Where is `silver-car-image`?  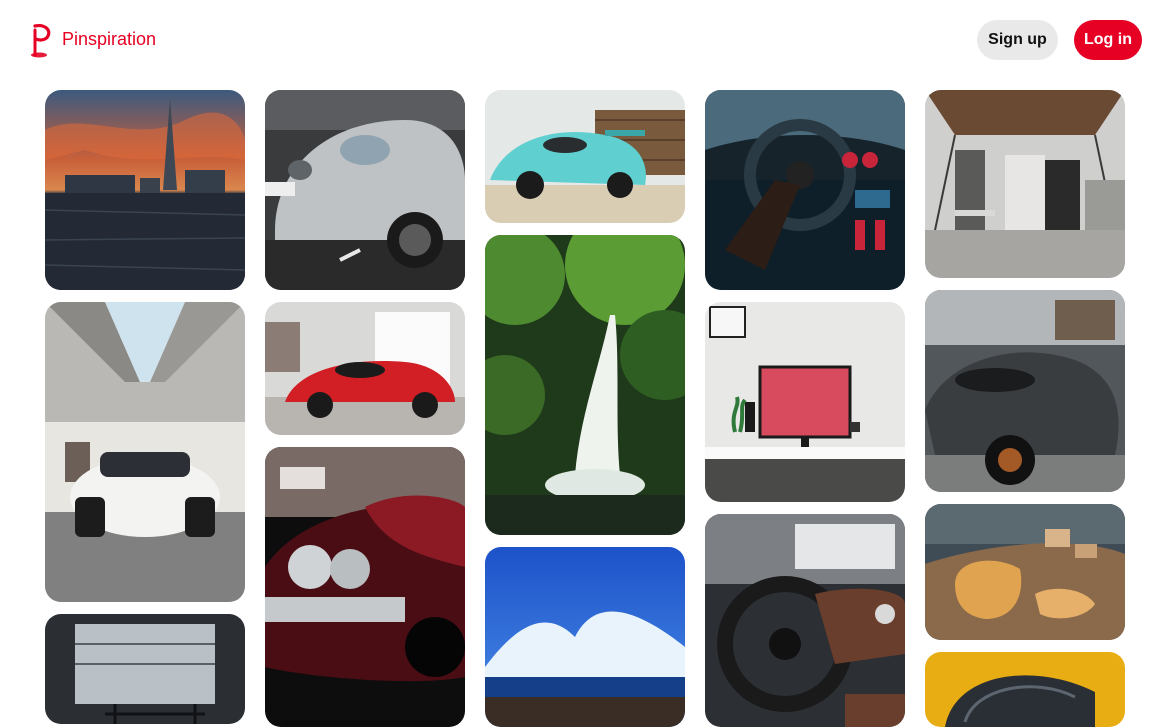 silver-car-image is located at coordinates (365, 190).